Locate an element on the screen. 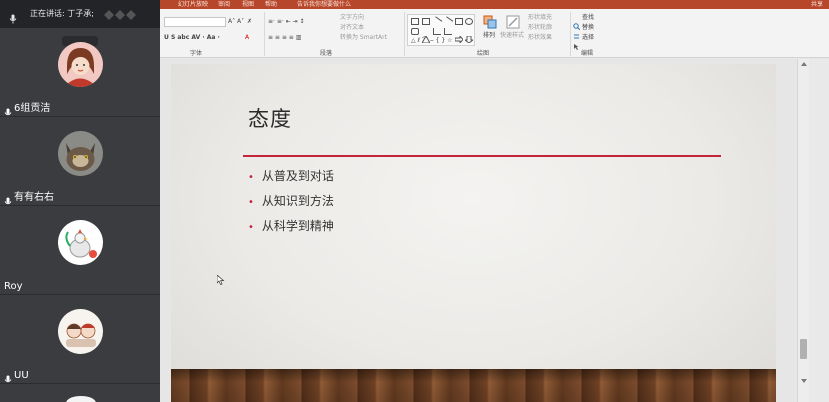  arrange-button: 排列 is located at coordinates (489, 36).